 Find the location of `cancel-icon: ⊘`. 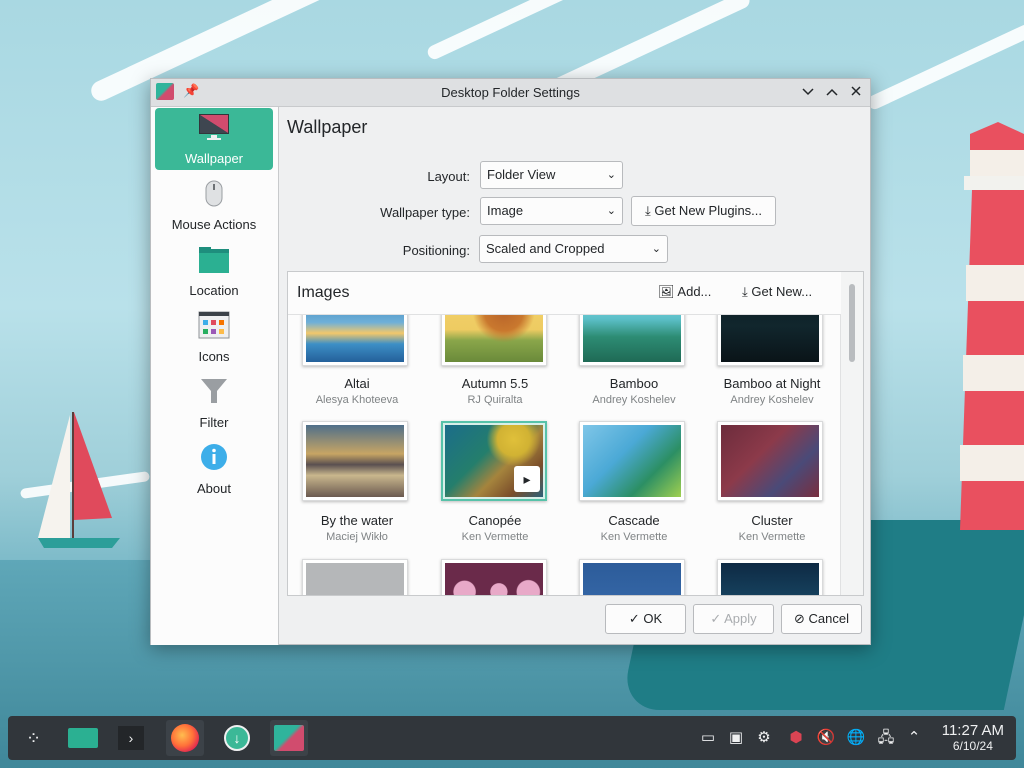

cancel-icon: ⊘ is located at coordinates (799, 618).